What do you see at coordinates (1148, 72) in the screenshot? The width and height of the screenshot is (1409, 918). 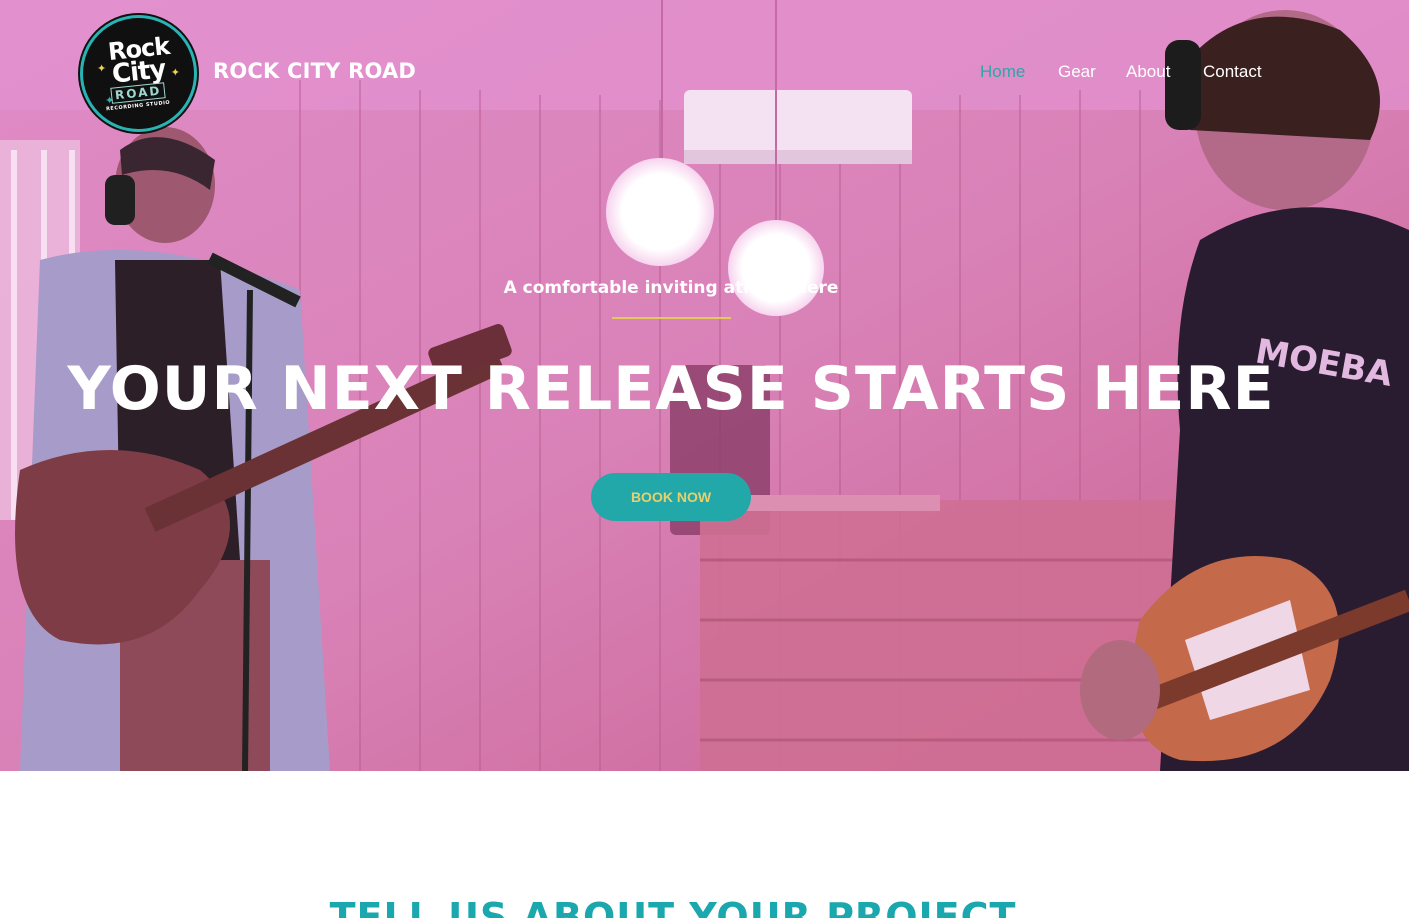 I see `nav-item-about: About` at bounding box center [1148, 72].